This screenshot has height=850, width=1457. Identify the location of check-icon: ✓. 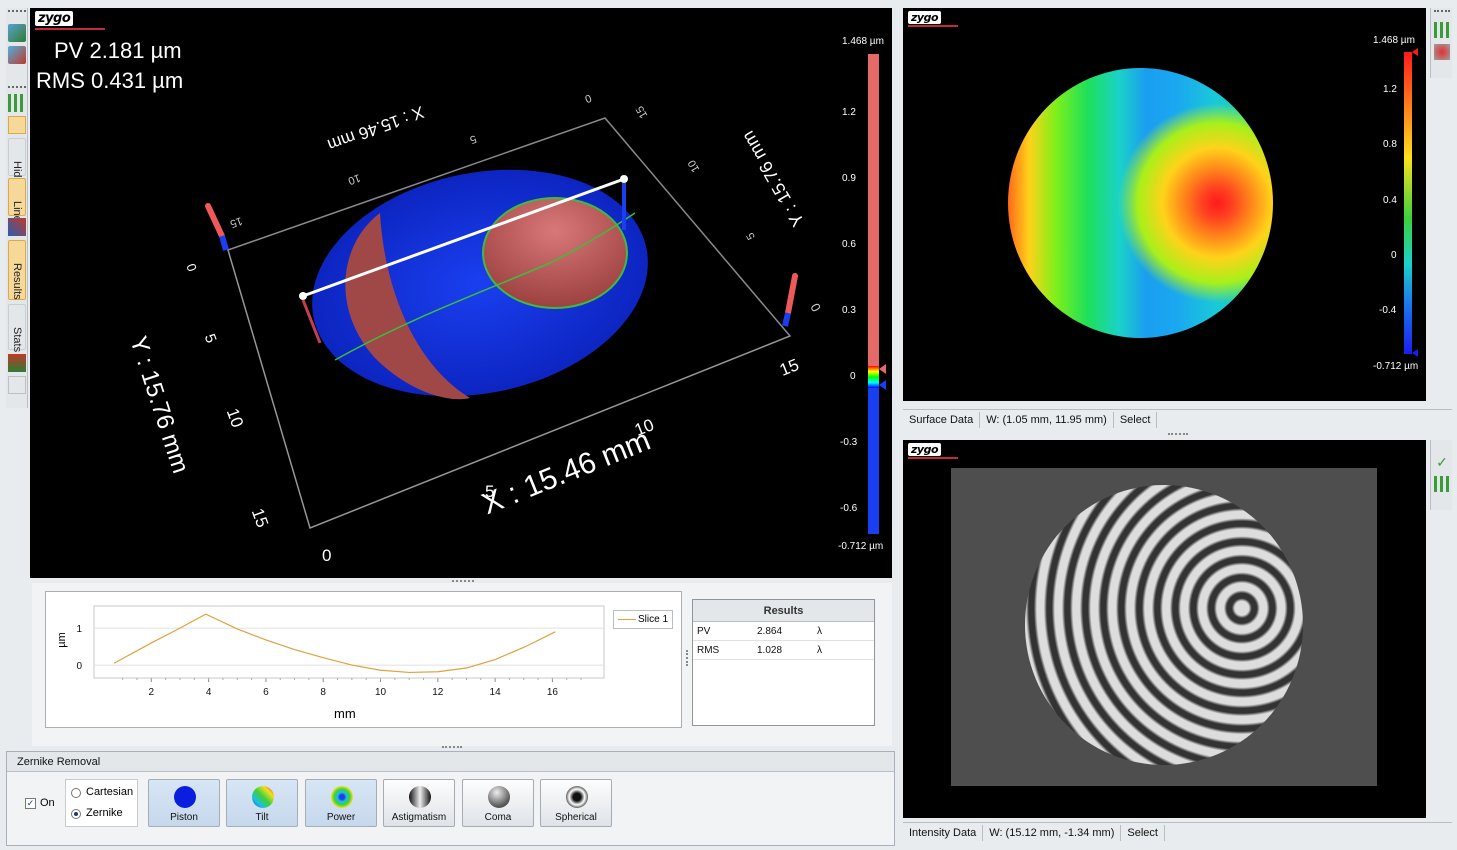
(1442, 462).